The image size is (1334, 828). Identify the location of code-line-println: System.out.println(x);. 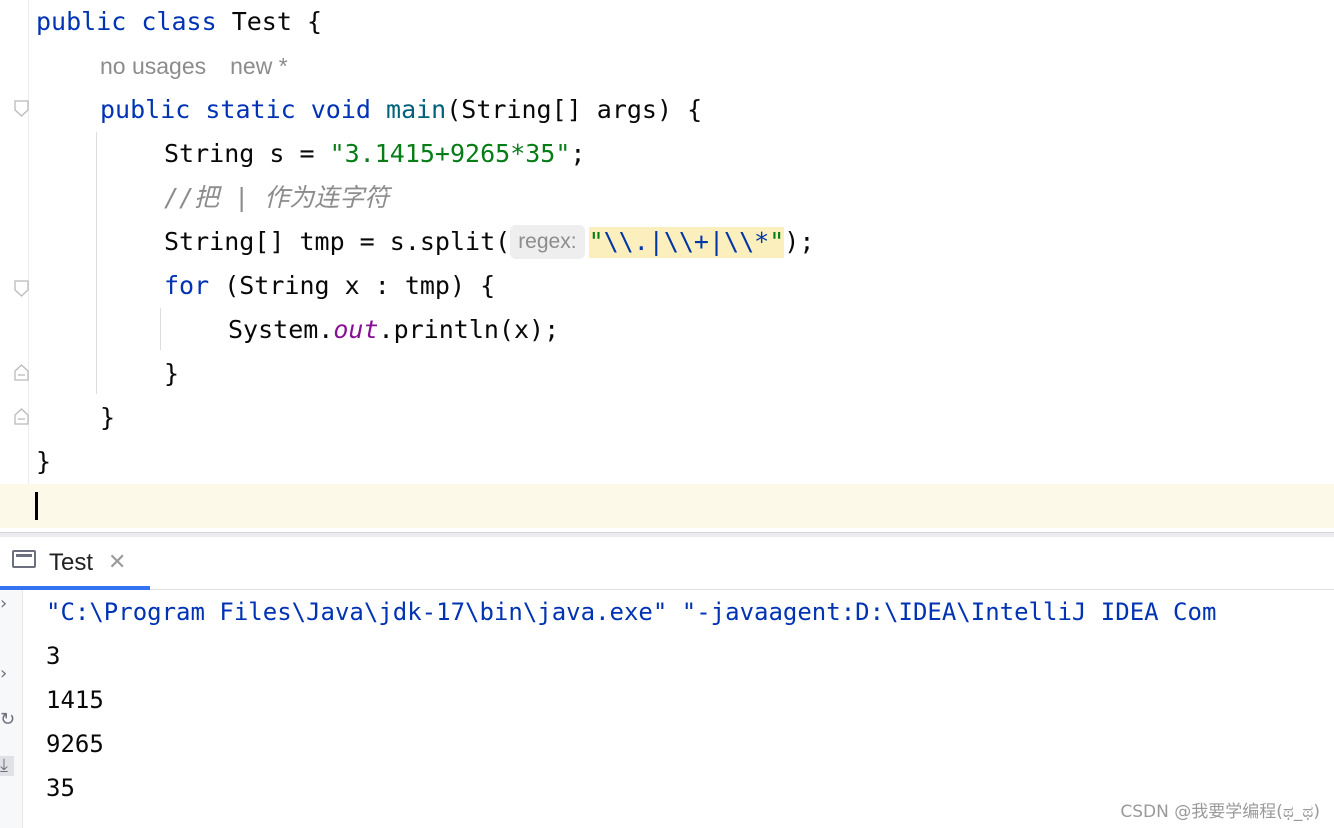
(394, 329).